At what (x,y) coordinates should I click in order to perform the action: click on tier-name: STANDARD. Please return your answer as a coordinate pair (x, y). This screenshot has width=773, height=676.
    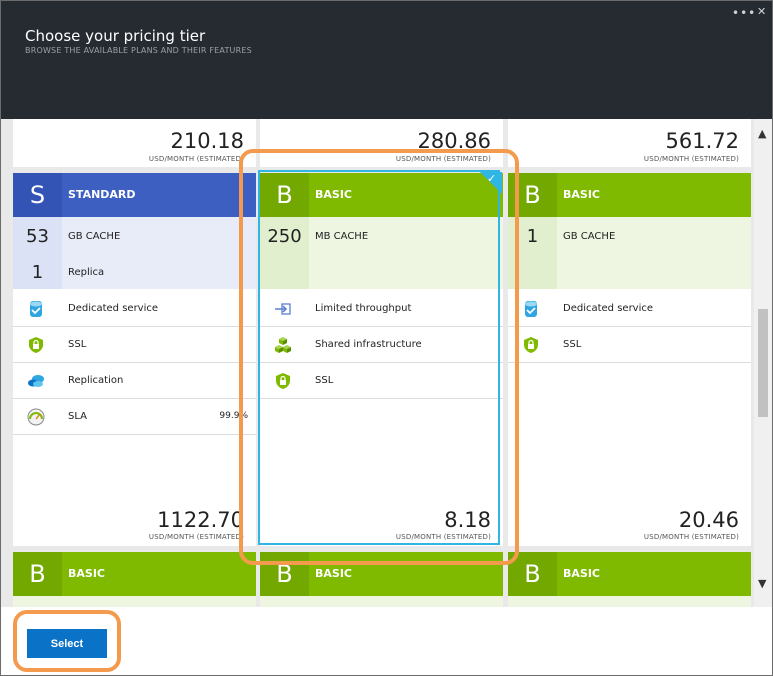
    Looking at the image, I should click on (102, 194).